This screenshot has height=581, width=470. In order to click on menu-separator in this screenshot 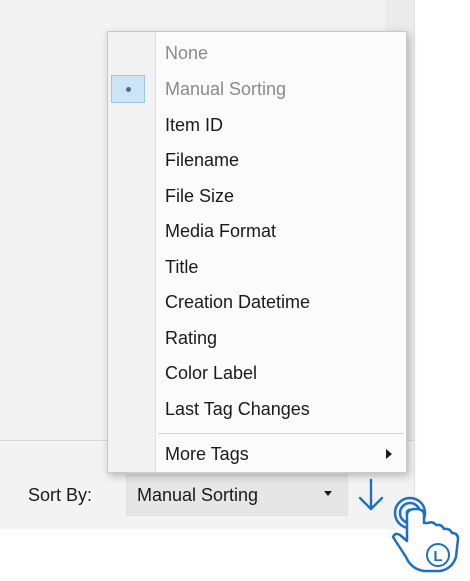, I will do `click(281, 433)`.